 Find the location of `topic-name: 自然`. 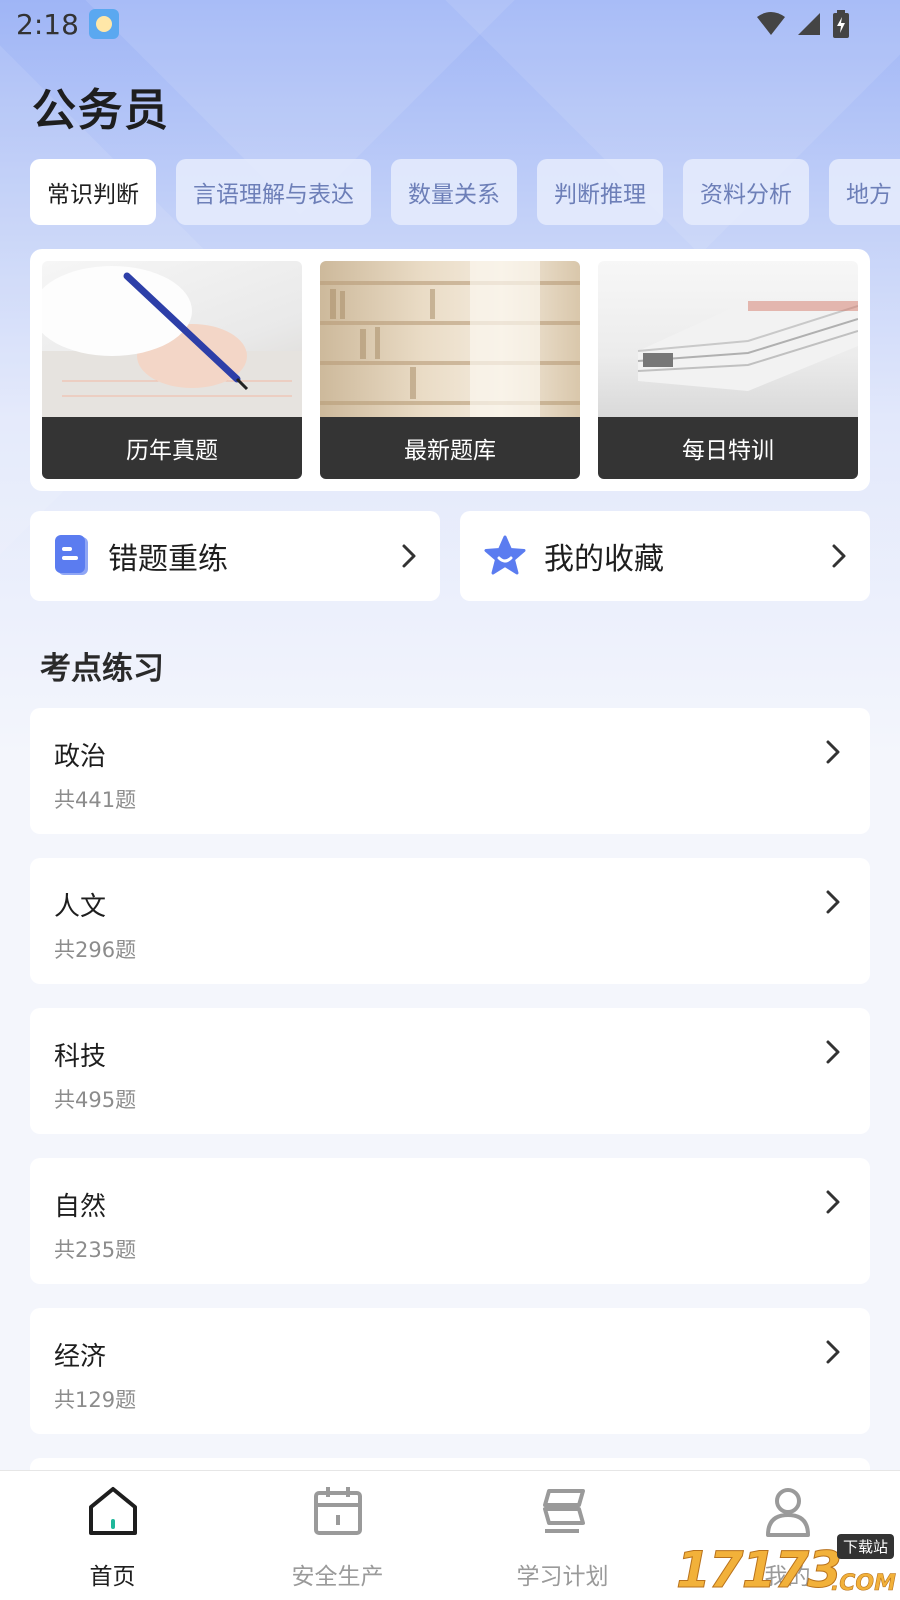

topic-name: 自然 is located at coordinates (80, 1207).